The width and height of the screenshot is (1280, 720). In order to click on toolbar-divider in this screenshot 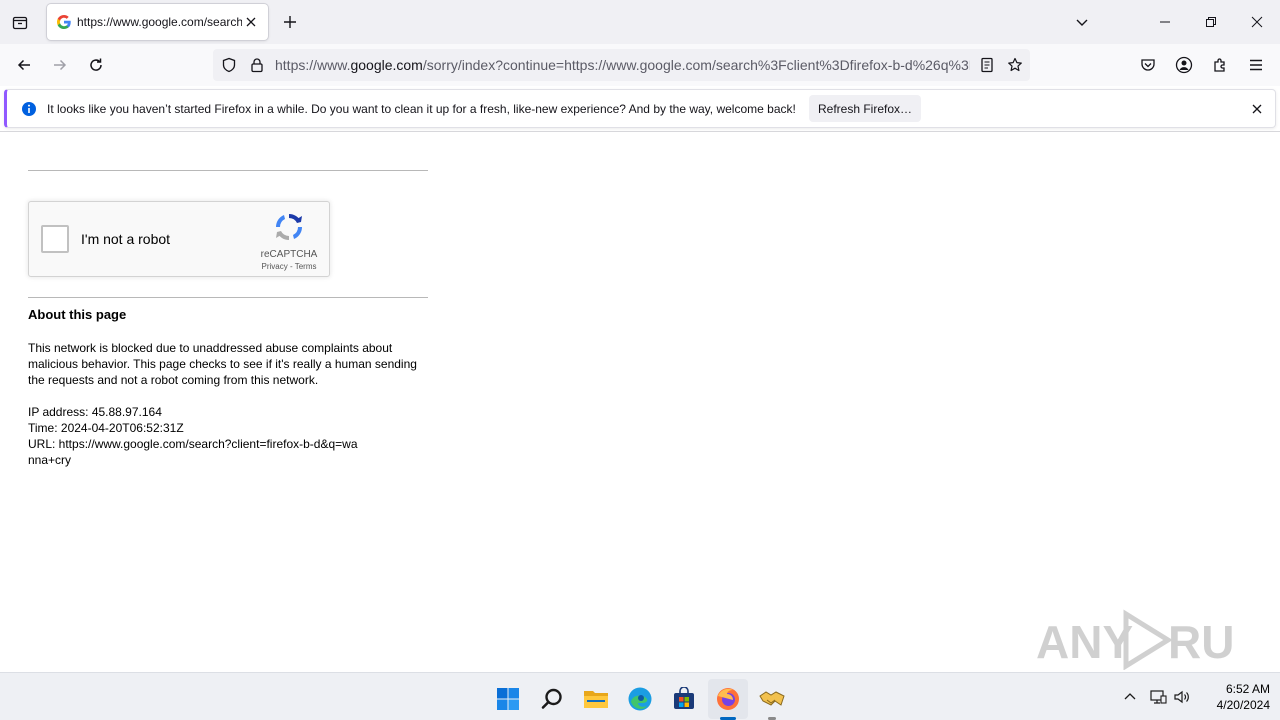, I will do `click(640, 131)`.